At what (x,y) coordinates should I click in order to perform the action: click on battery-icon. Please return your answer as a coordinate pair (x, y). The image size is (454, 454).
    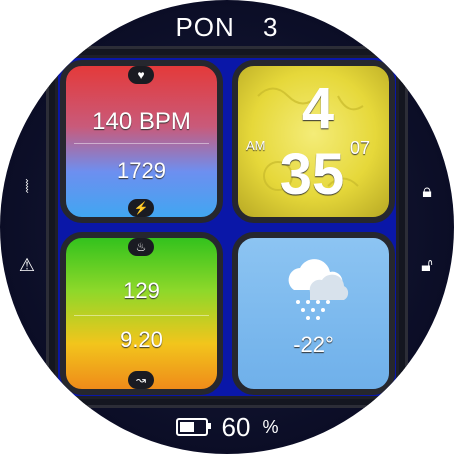
    Looking at the image, I should click on (193, 427).